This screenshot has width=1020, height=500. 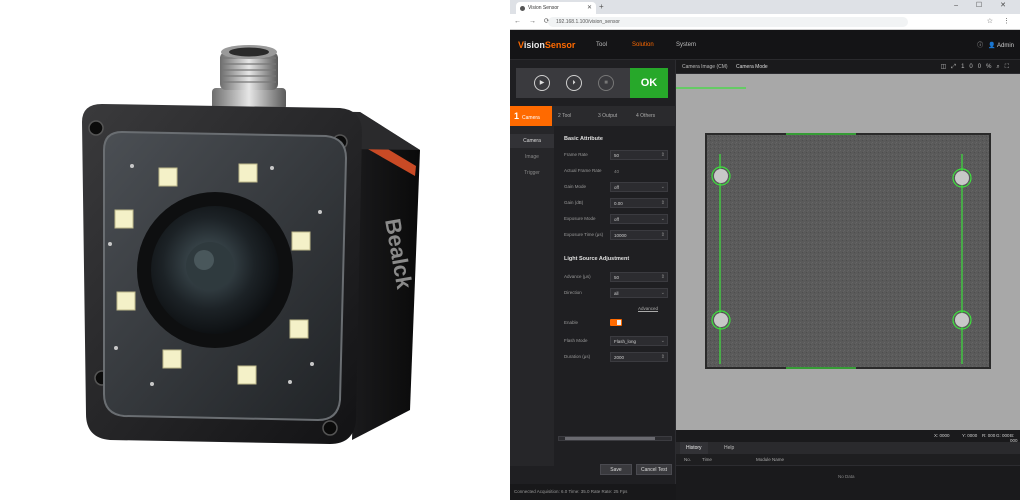 What do you see at coordinates (574, 202) in the screenshot?
I see `basic-label: Gain (dB)` at bounding box center [574, 202].